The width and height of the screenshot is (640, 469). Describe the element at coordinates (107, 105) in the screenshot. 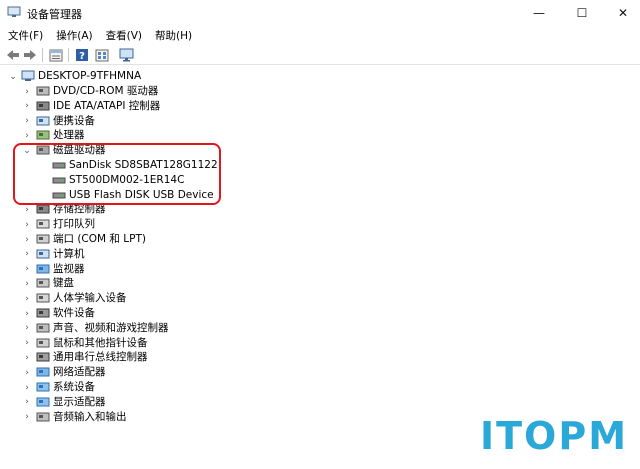

I see `tree-item-label: IDE ATA/ATAPI 控制器` at that location.